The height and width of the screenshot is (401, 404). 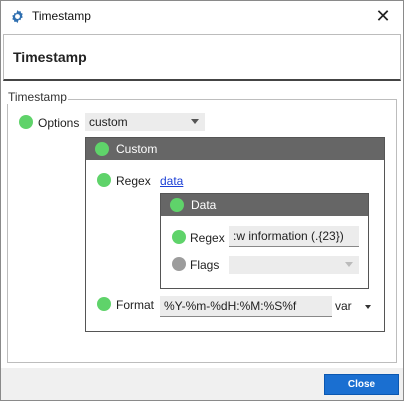 I want to click on format-value: %Y-%m-%dH:%M:%S%f, so click(x=230, y=306).